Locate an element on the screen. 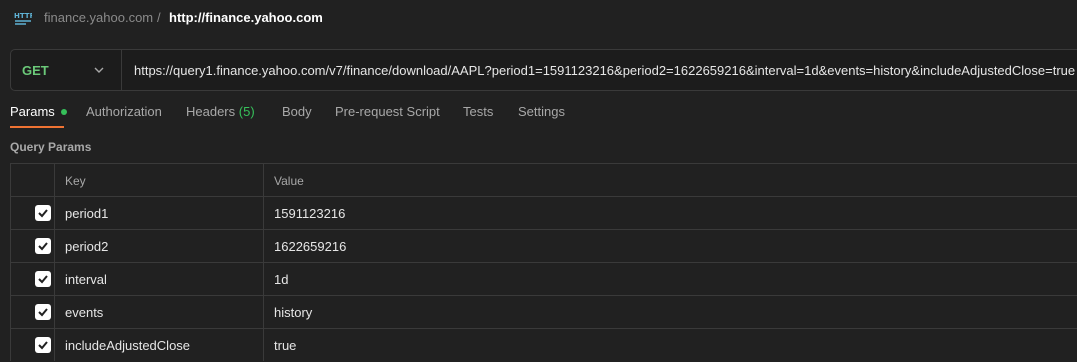 The image size is (1077, 362). value-cell: 1591123216 is located at coordinates (670, 213).